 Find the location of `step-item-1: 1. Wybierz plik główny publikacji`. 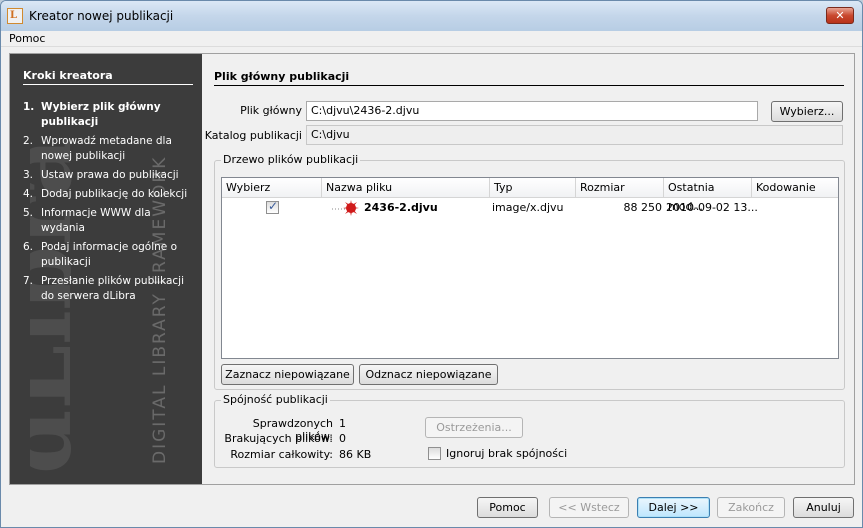

step-item-1: 1. Wybierz plik główny publikacji is located at coordinates (108, 115).